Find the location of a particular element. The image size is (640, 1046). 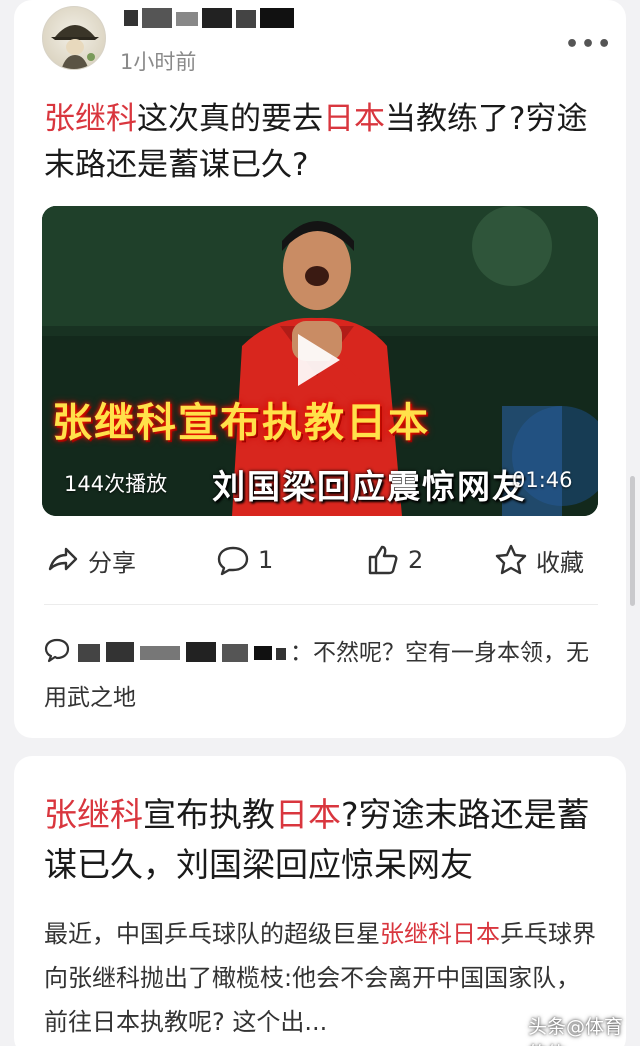

title-text: 宣布执教 is located at coordinates (209, 814).